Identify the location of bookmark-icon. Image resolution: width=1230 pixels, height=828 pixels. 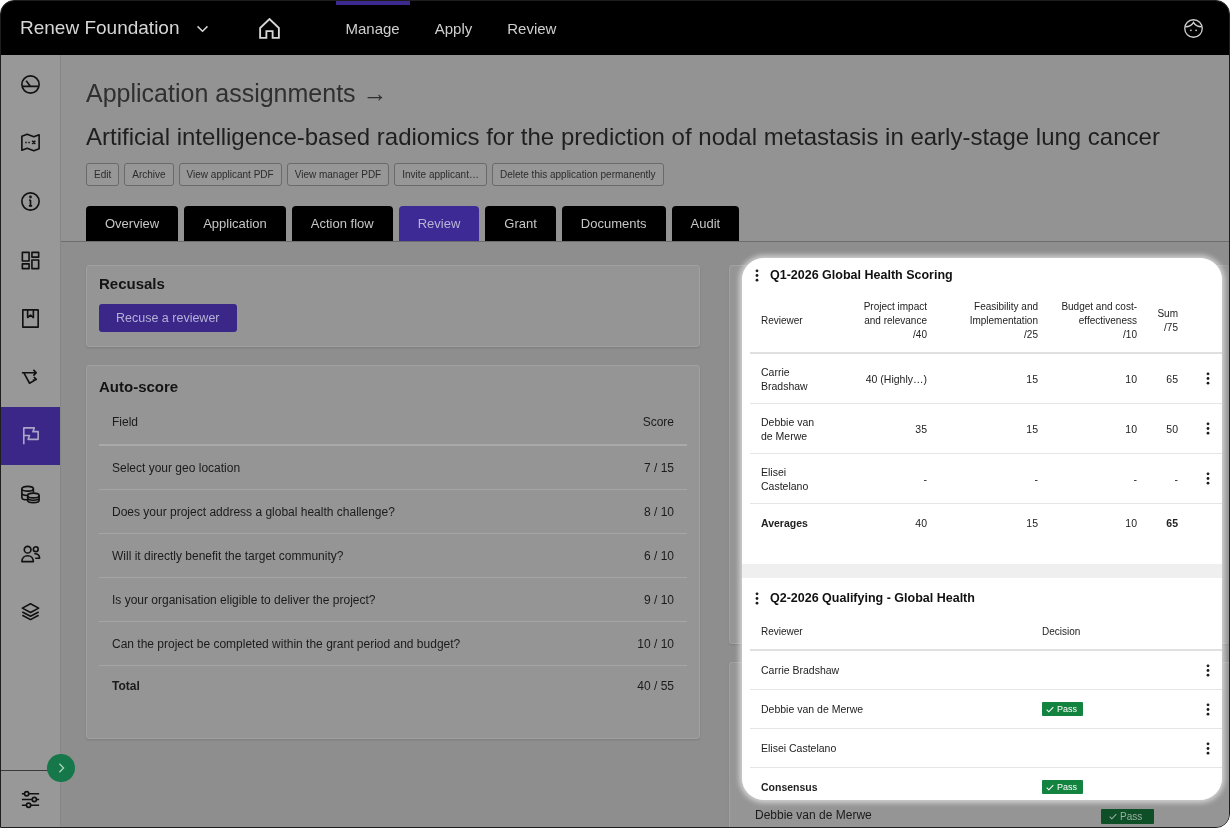
(30, 319).